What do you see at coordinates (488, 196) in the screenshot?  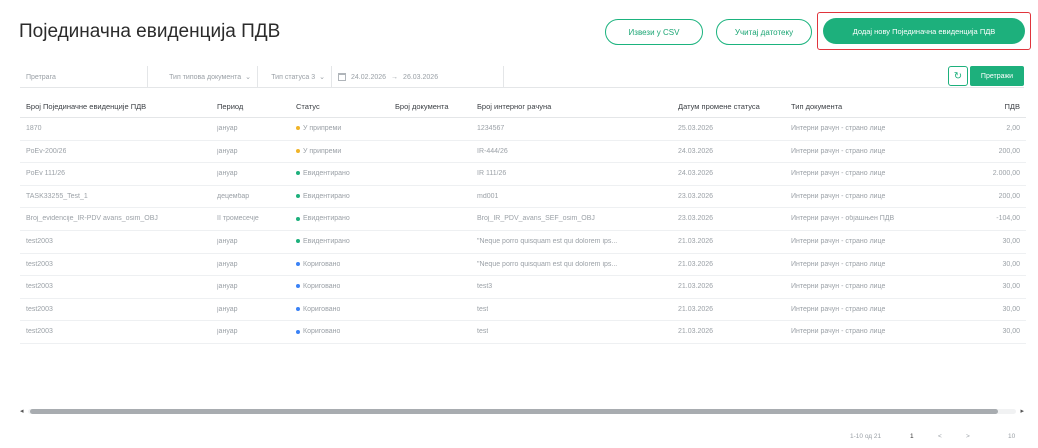 I see `row-internal-invoice: md001` at bounding box center [488, 196].